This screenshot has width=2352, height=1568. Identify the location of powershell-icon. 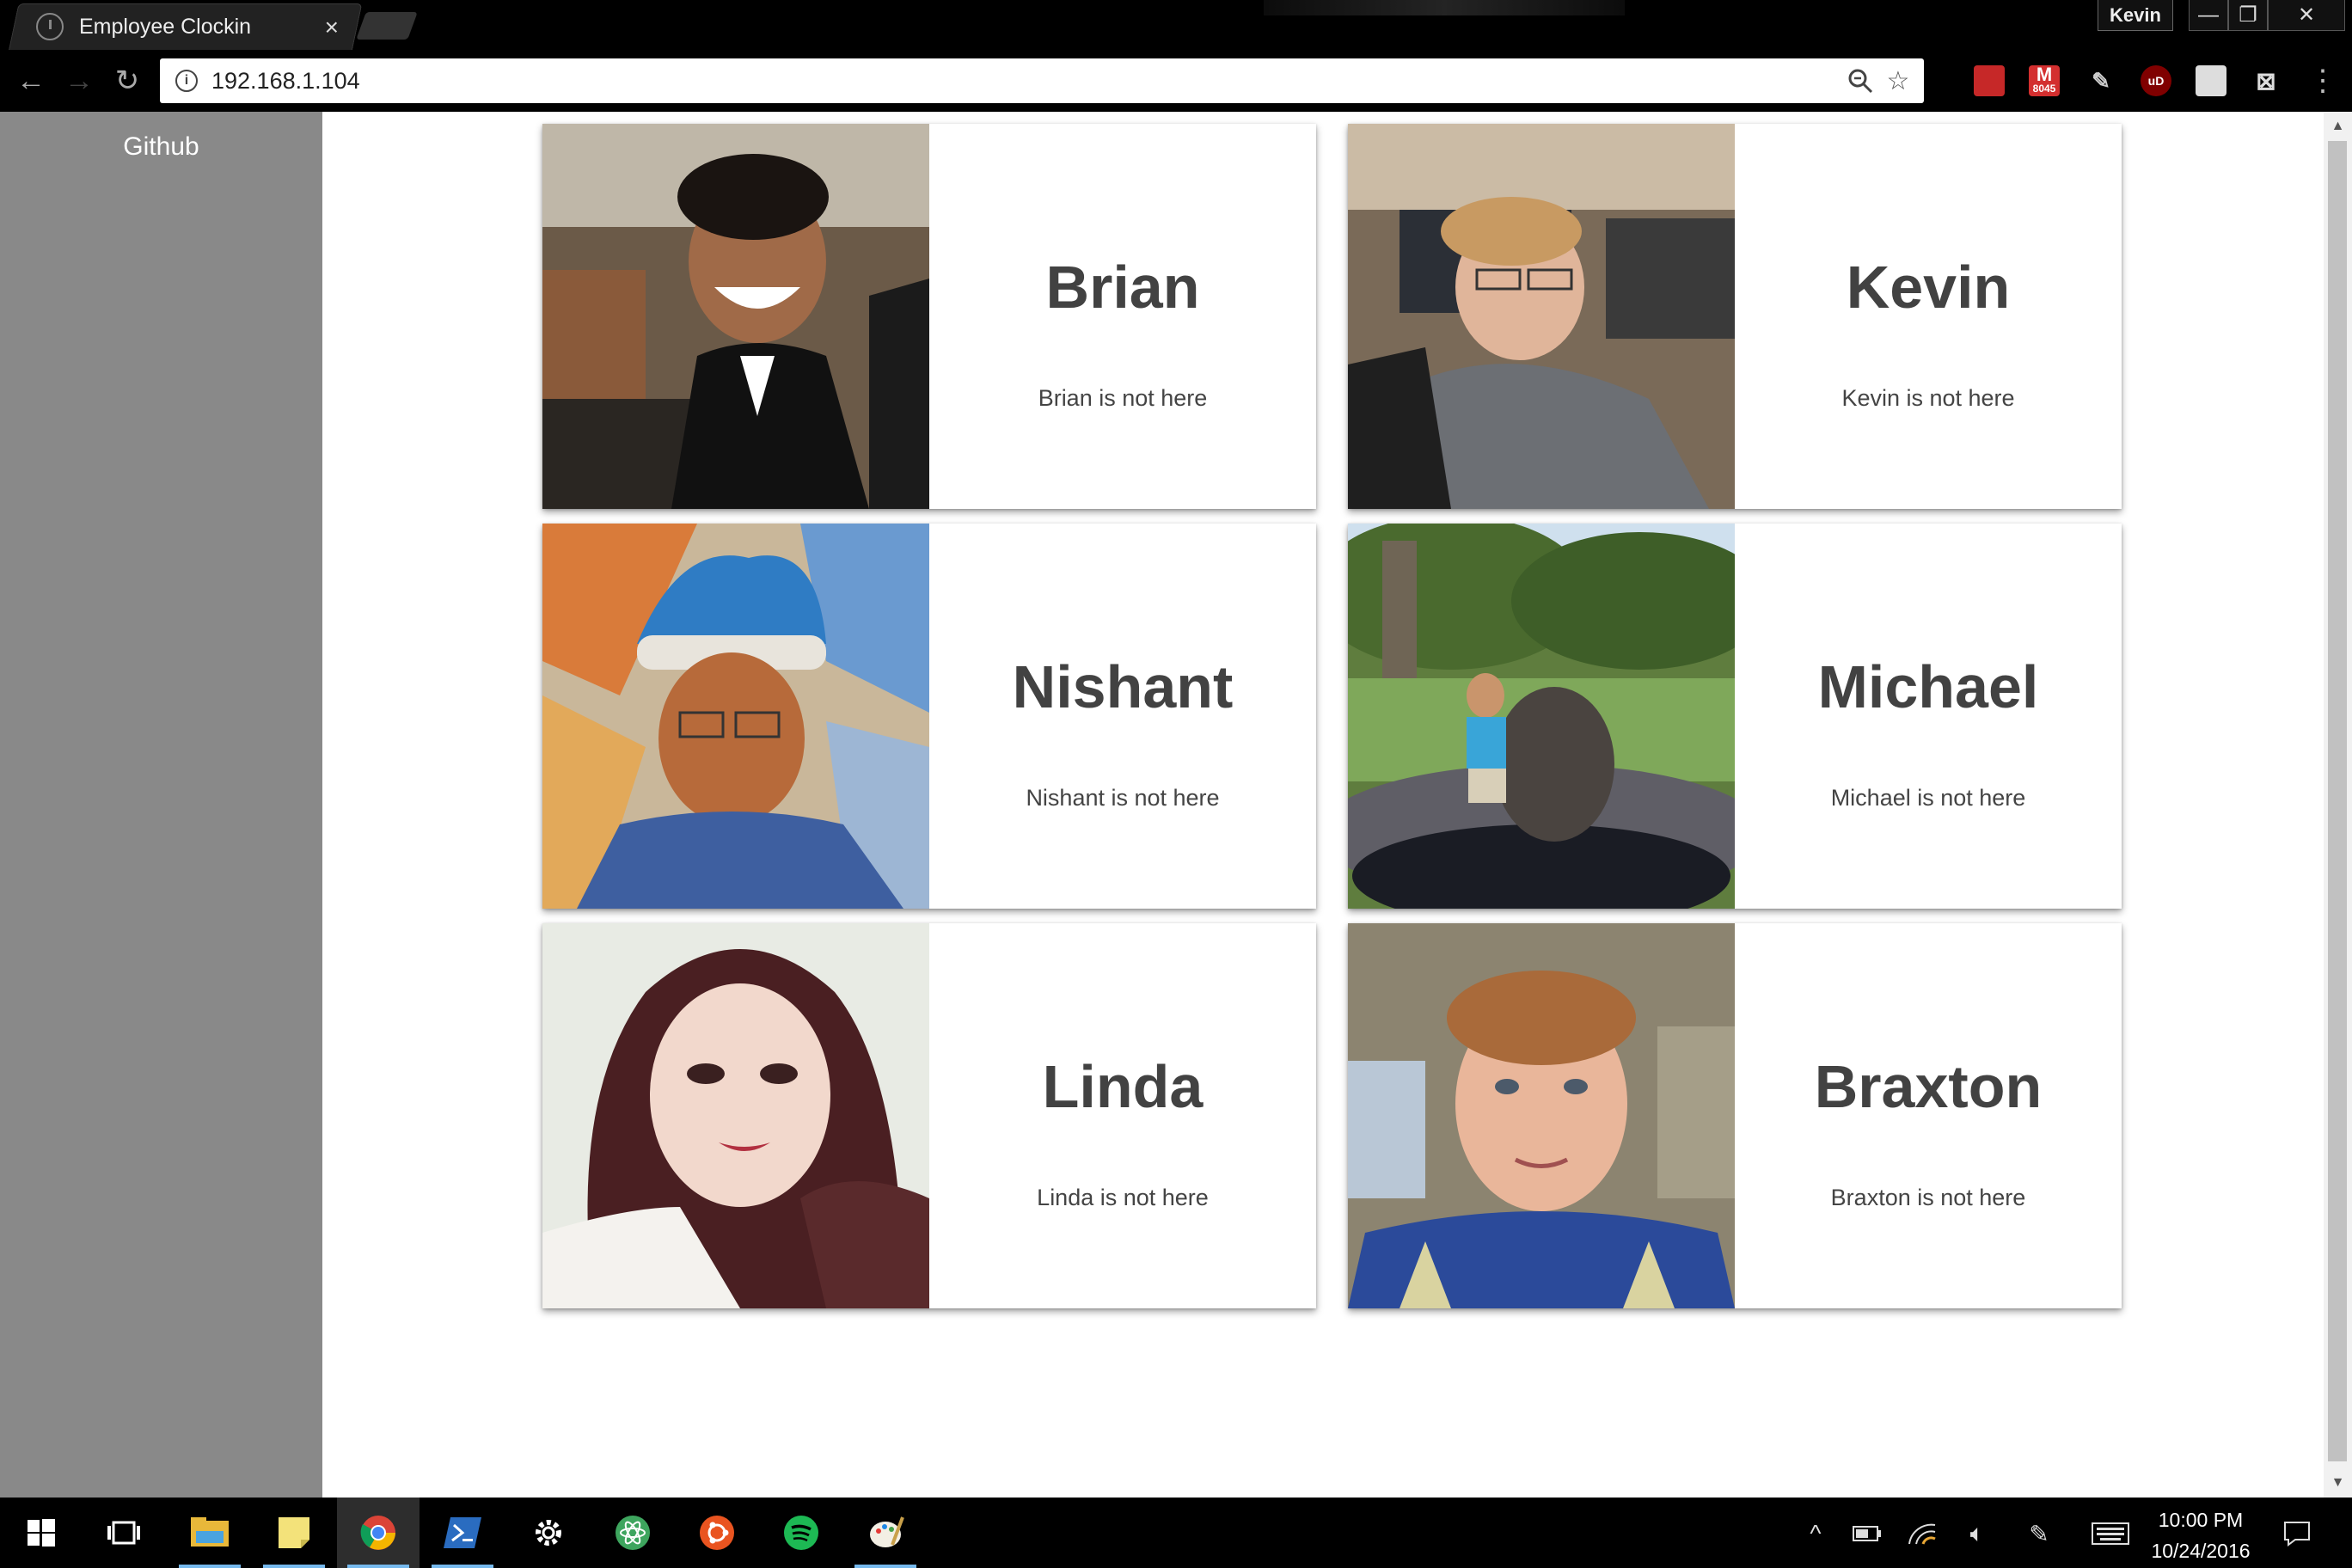
(462, 1533).